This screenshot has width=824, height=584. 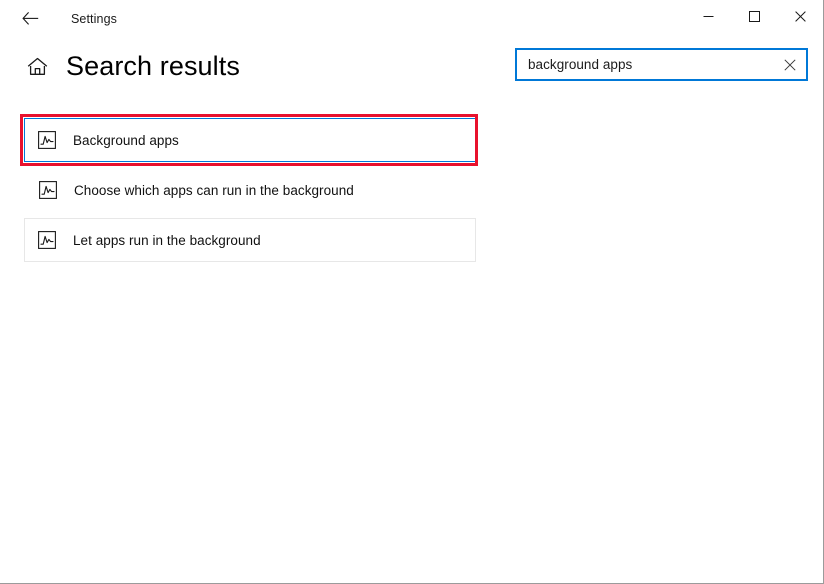 I want to click on clear-search-button, so click(x=790, y=64).